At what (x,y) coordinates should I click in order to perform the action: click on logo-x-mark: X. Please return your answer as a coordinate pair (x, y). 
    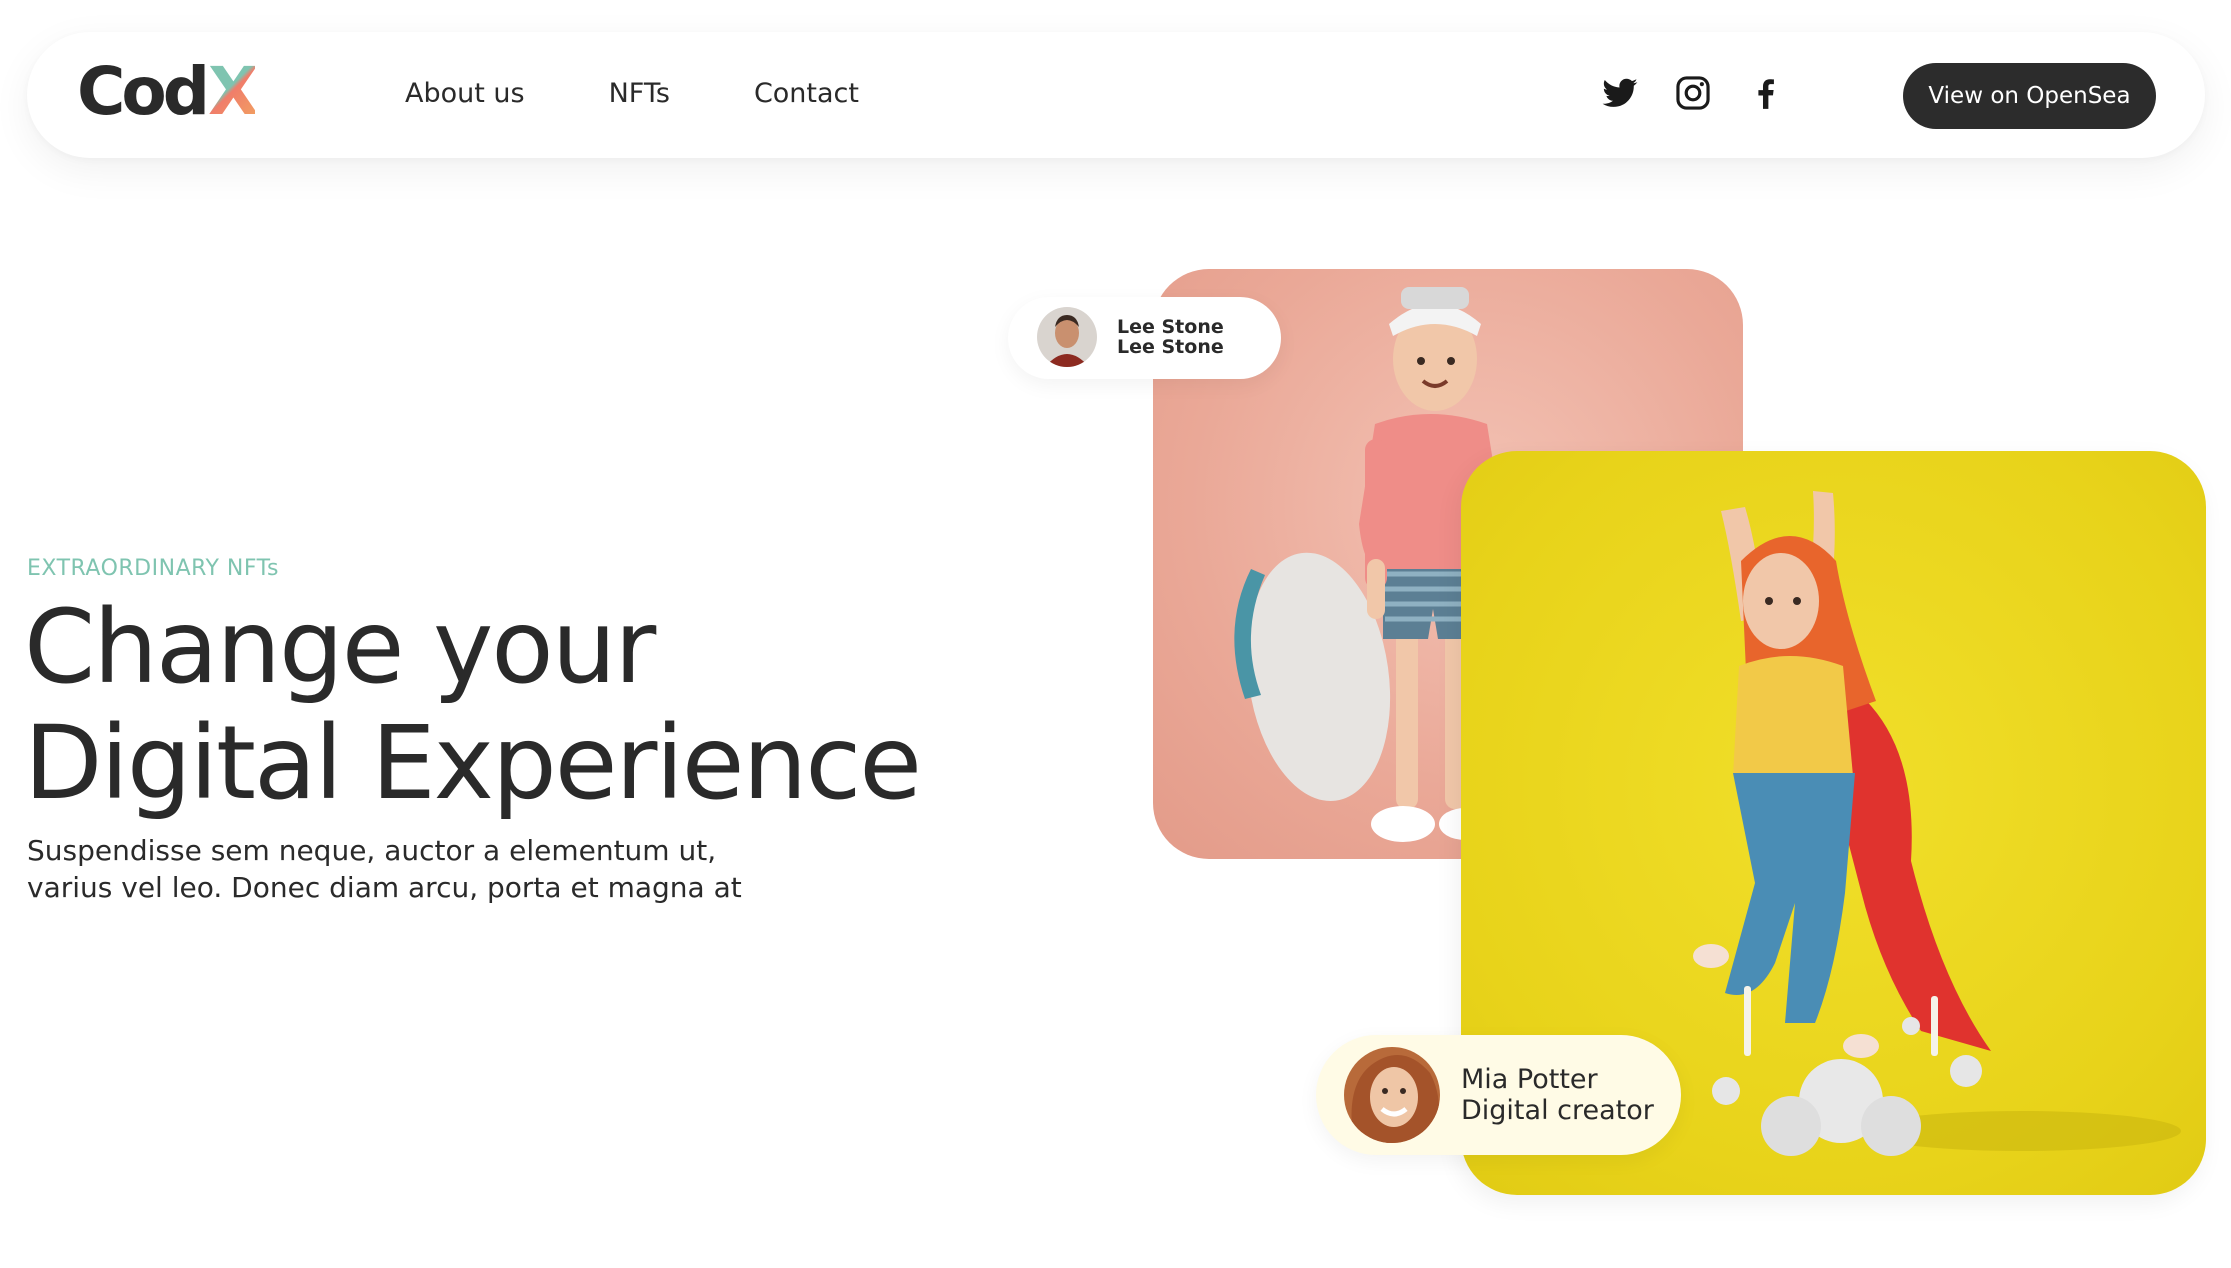
    Looking at the image, I should click on (233, 91).